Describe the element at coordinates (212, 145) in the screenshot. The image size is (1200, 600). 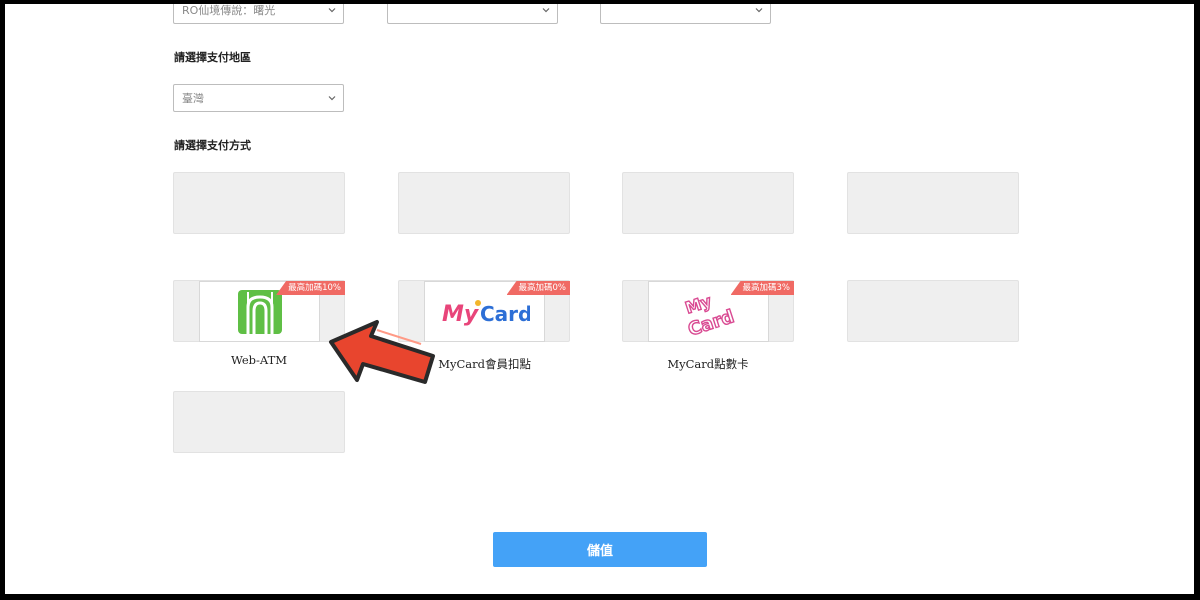
I see `payment-method-label: 請選擇支付方式` at that location.